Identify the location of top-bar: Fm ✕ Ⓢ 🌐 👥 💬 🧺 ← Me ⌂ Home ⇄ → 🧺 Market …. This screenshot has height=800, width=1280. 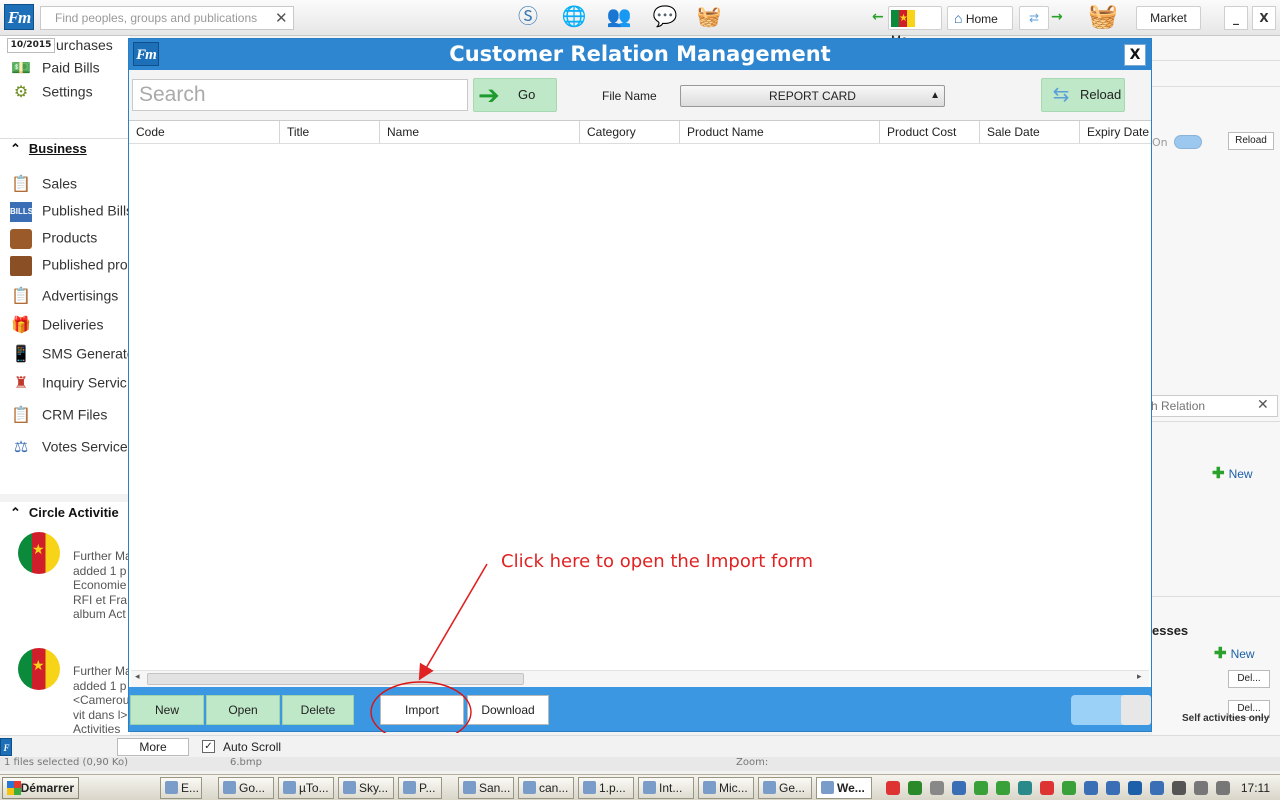
(640, 23).